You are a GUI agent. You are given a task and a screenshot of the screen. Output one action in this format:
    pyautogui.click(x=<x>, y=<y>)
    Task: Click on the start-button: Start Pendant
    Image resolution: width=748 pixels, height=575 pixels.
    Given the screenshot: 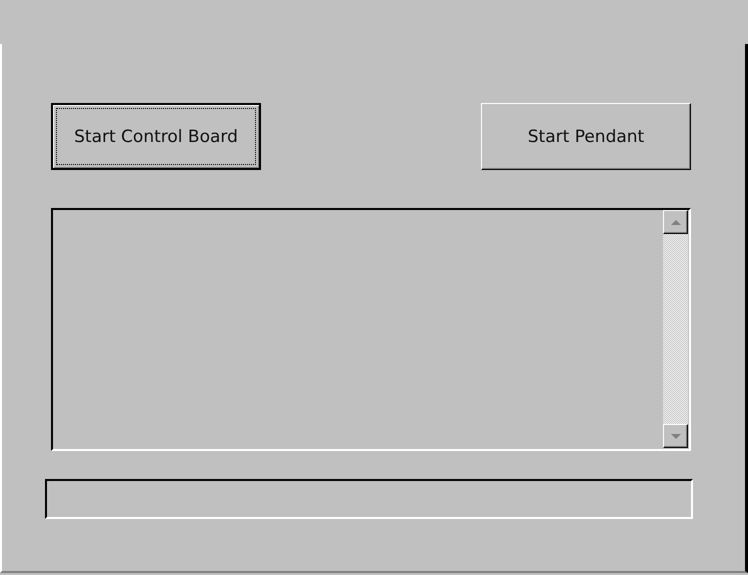 What is the action you would take?
    pyautogui.click(x=586, y=136)
    